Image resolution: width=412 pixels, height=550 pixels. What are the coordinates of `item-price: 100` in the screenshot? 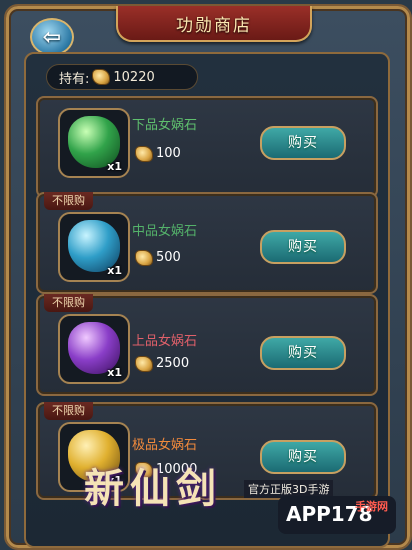 It's located at (156, 153).